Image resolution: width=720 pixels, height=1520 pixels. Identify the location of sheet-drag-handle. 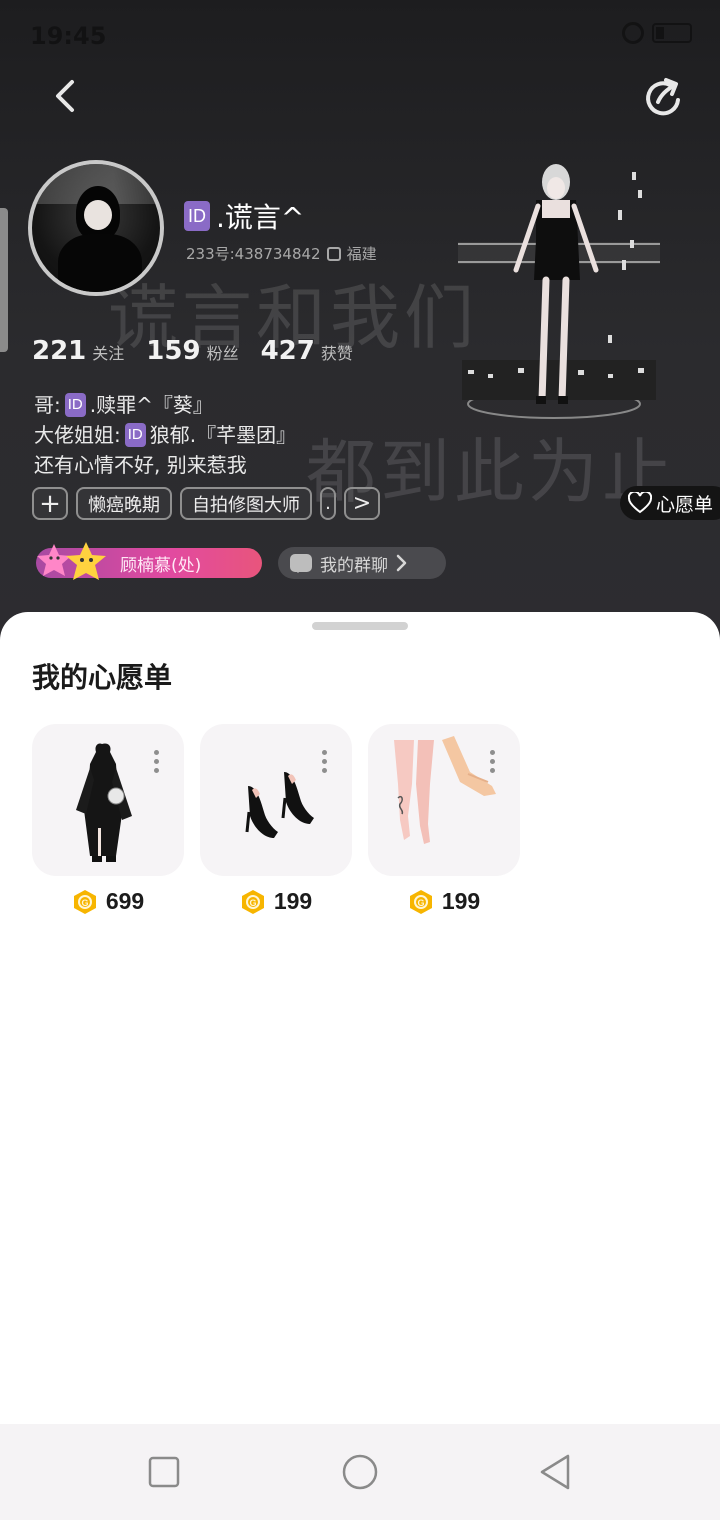
(360, 626).